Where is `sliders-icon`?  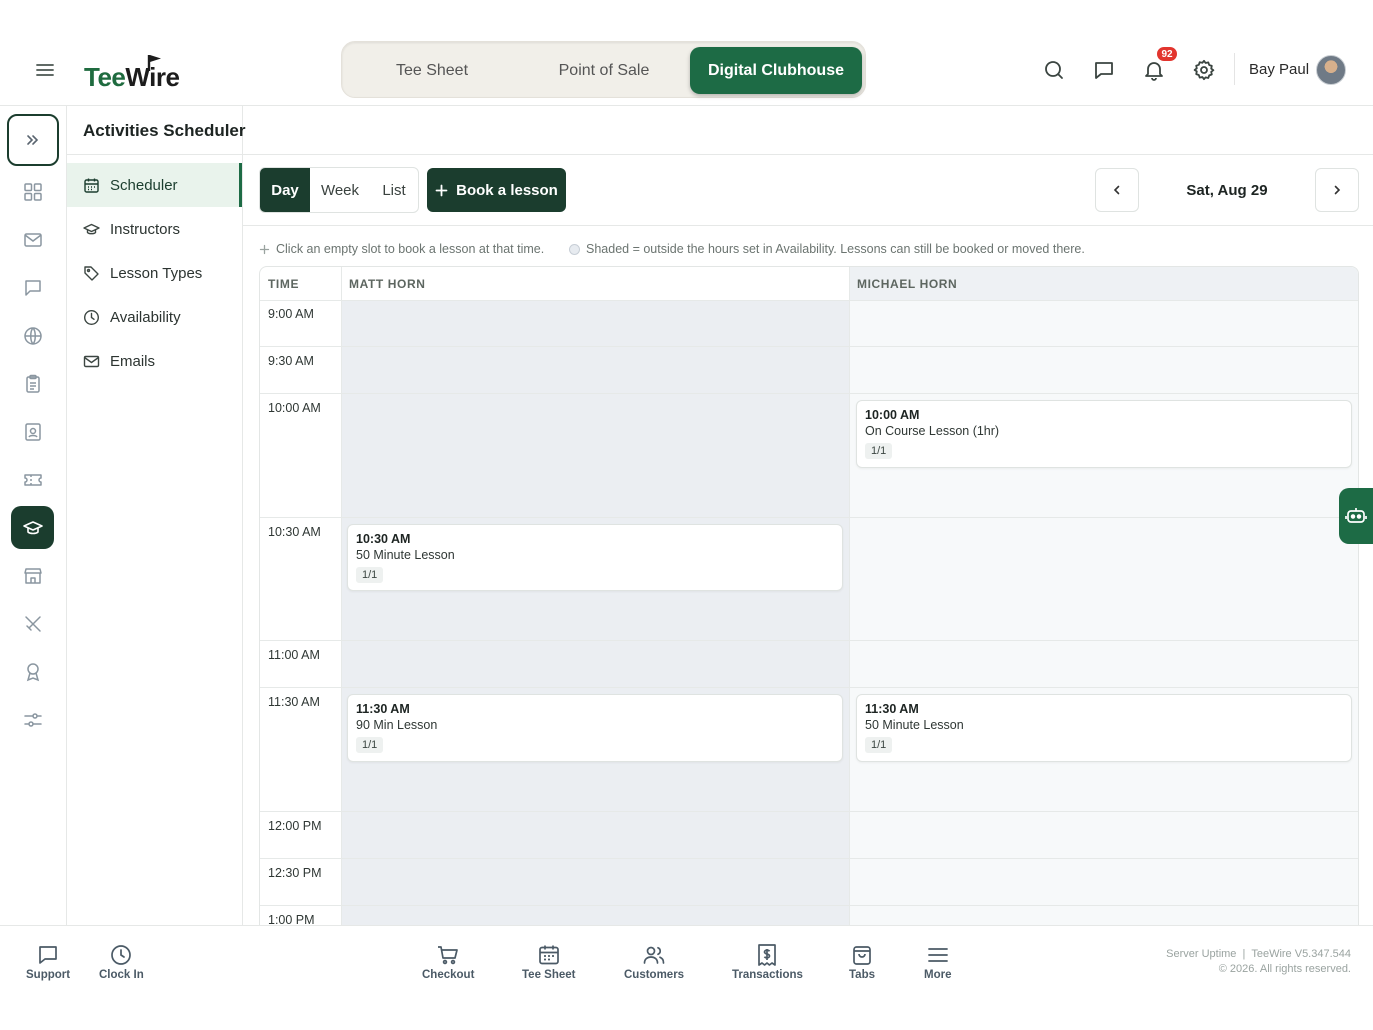
sliders-icon is located at coordinates (33, 720).